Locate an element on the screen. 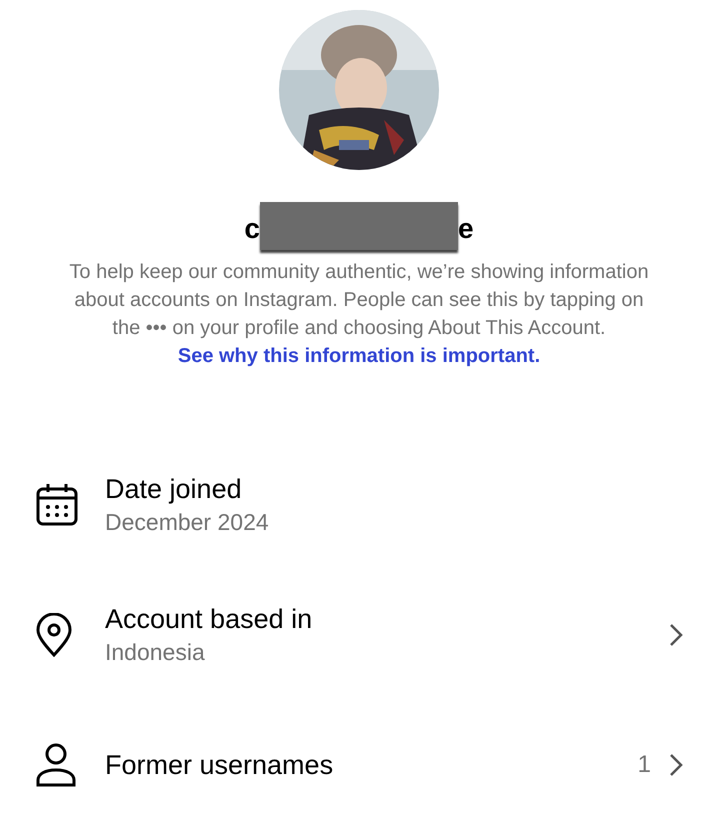 The width and height of the screenshot is (718, 822). count-text: 1 is located at coordinates (644, 765).